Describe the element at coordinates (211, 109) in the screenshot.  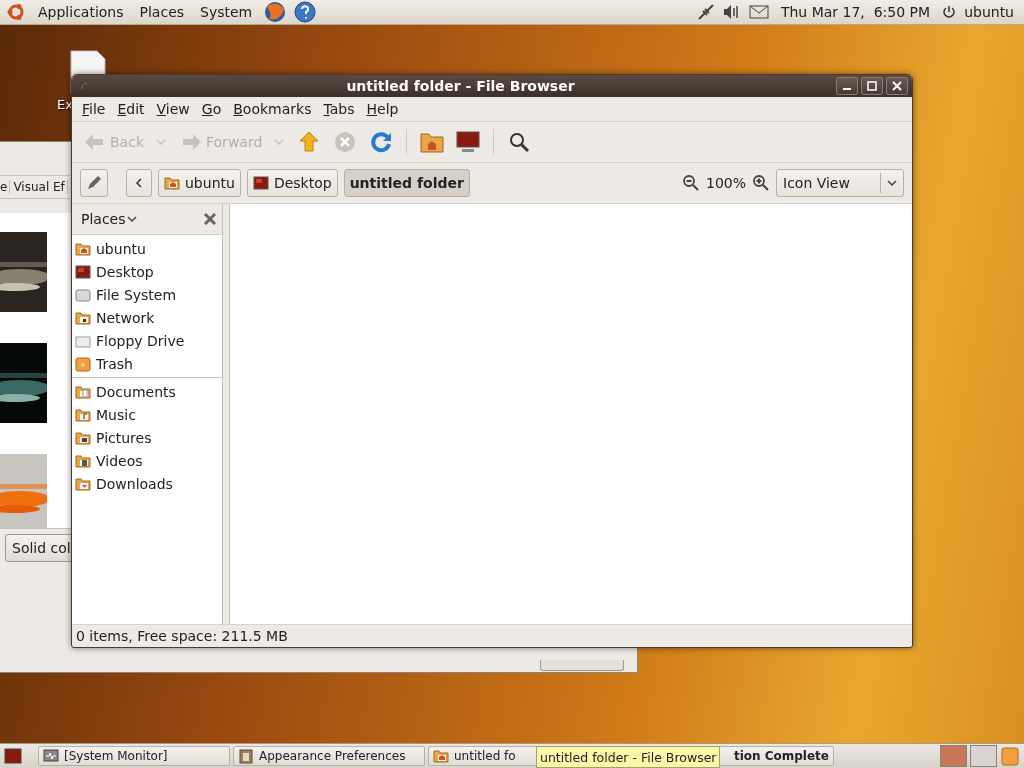
I see `menu-item: Go` at that location.